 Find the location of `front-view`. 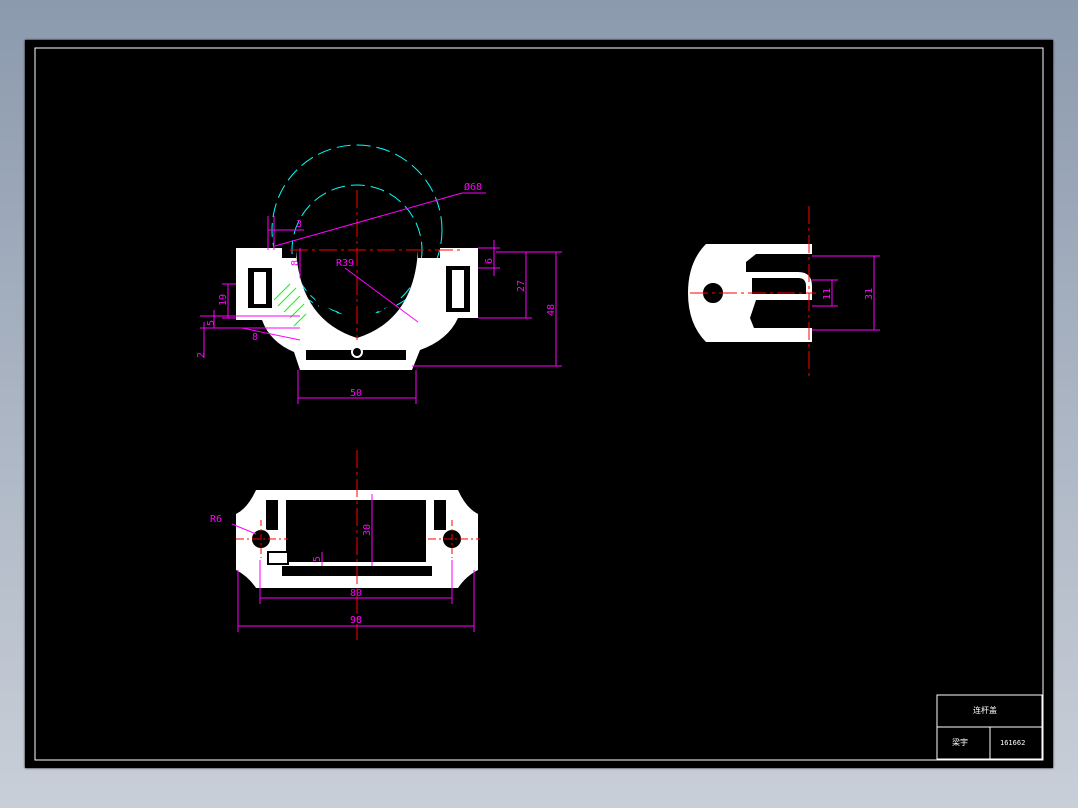

front-view is located at coordinates (357, 257).